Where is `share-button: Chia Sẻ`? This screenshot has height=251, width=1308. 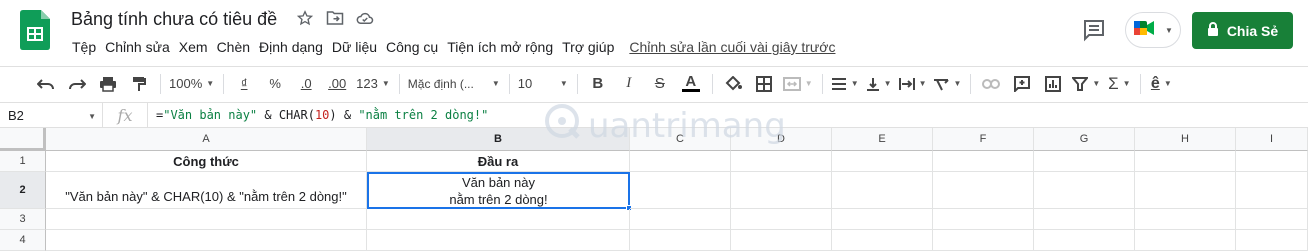
share-button: Chia Sẻ is located at coordinates (1242, 30).